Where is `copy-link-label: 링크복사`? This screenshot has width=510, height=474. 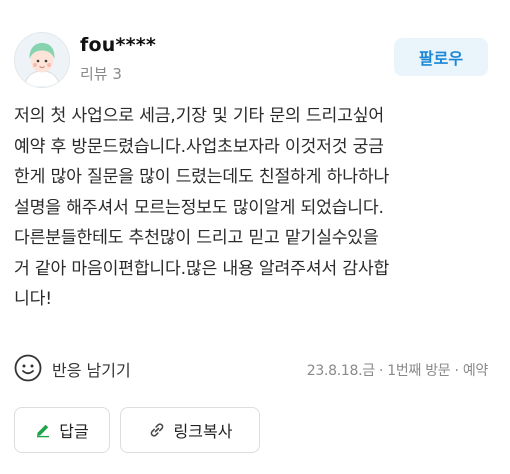 copy-link-label: 링크복사 is located at coordinates (203, 431).